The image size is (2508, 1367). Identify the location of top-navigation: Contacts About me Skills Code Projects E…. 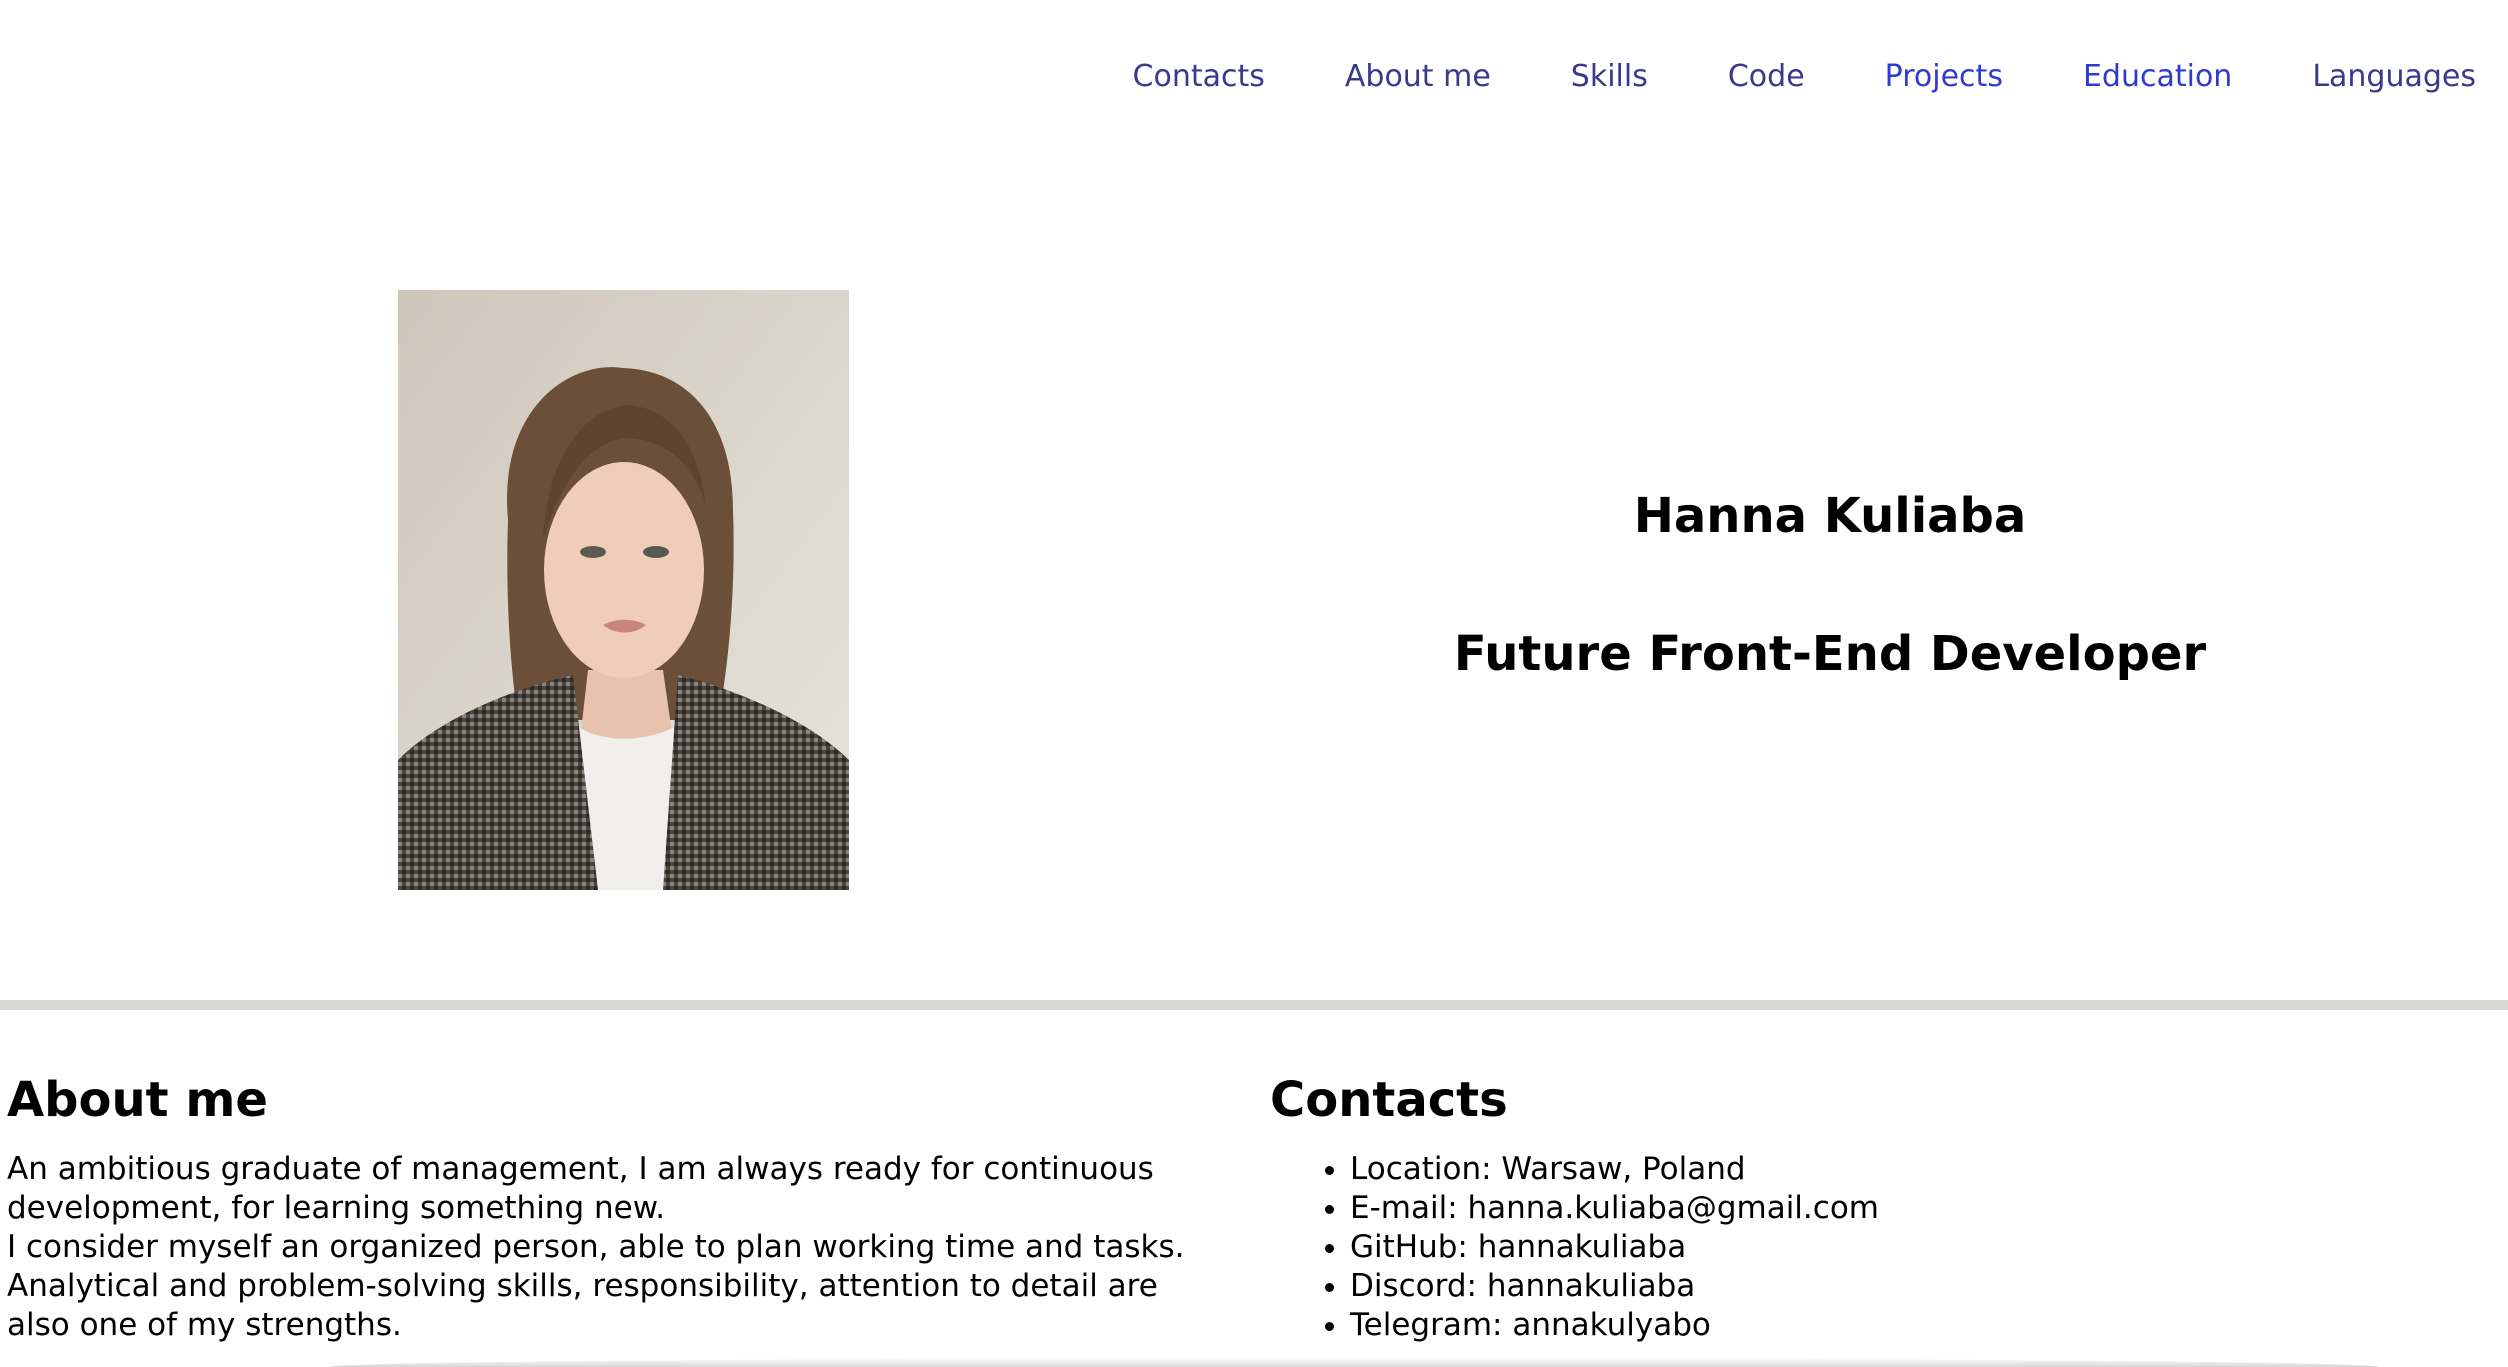
(1804, 77).